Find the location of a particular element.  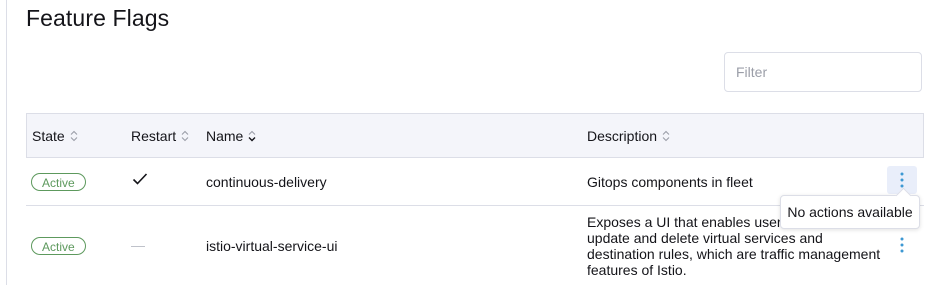

sort-ascending-icon is located at coordinates (252, 136).